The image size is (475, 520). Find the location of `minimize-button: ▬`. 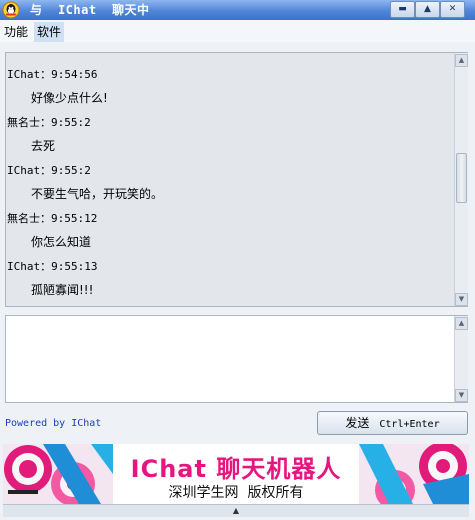

minimize-button: ▬ is located at coordinates (402, 9).